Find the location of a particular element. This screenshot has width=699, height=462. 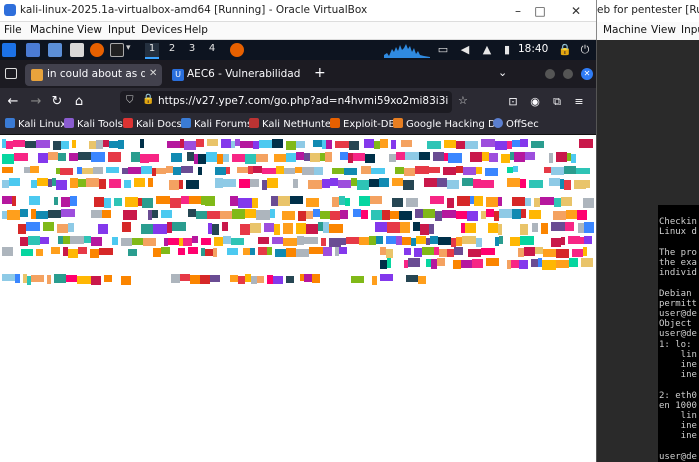

menu-input: Inpu is located at coordinates (690, 30).